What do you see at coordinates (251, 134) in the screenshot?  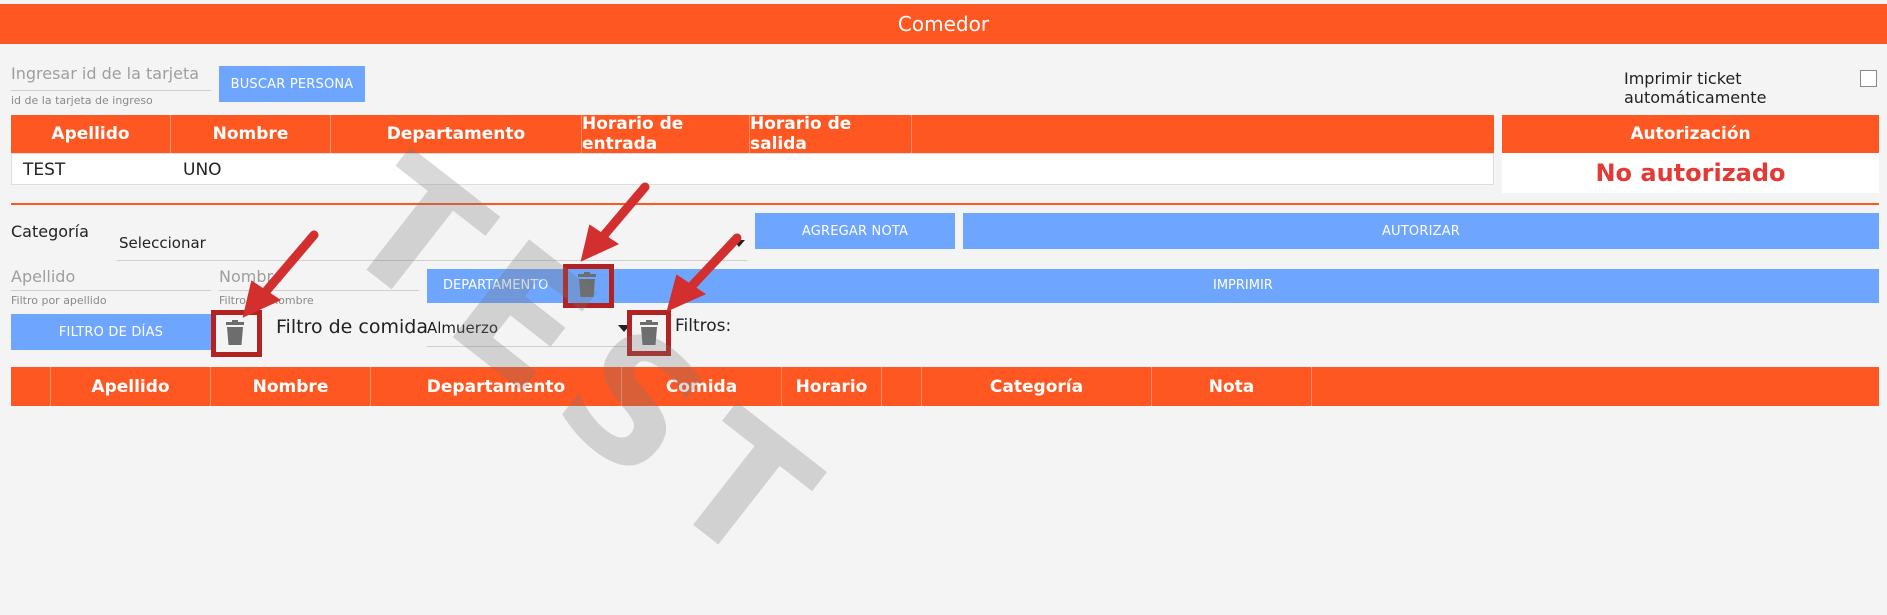 I see `col-nombre: Nombre` at bounding box center [251, 134].